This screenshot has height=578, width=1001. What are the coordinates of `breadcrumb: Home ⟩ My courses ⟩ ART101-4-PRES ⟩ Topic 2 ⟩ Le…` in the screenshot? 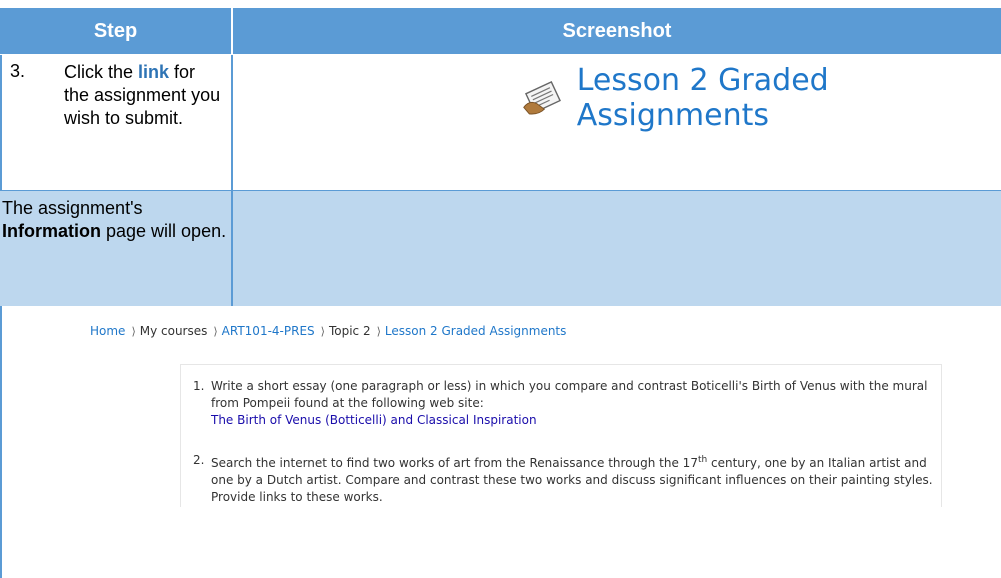 It's located at (328, 331).